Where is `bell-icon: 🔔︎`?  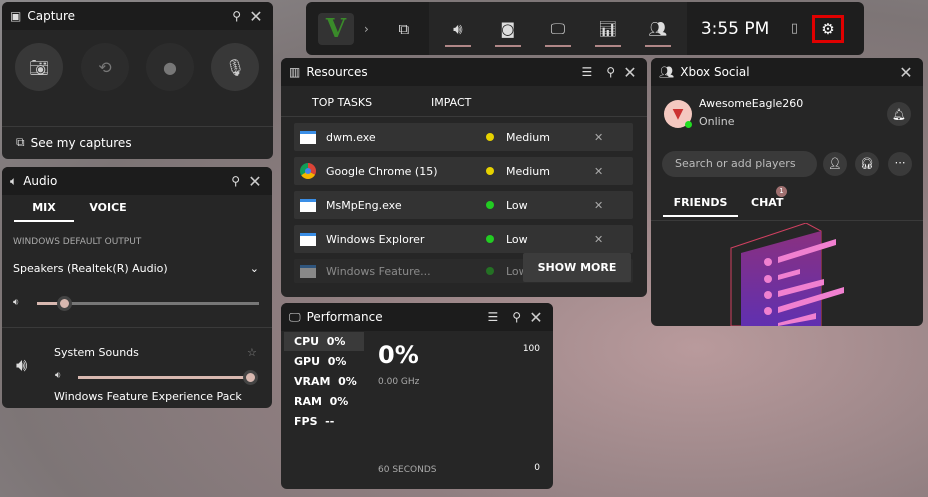 bell-icon: 🔔︎ is located at coordinates (899, 114).